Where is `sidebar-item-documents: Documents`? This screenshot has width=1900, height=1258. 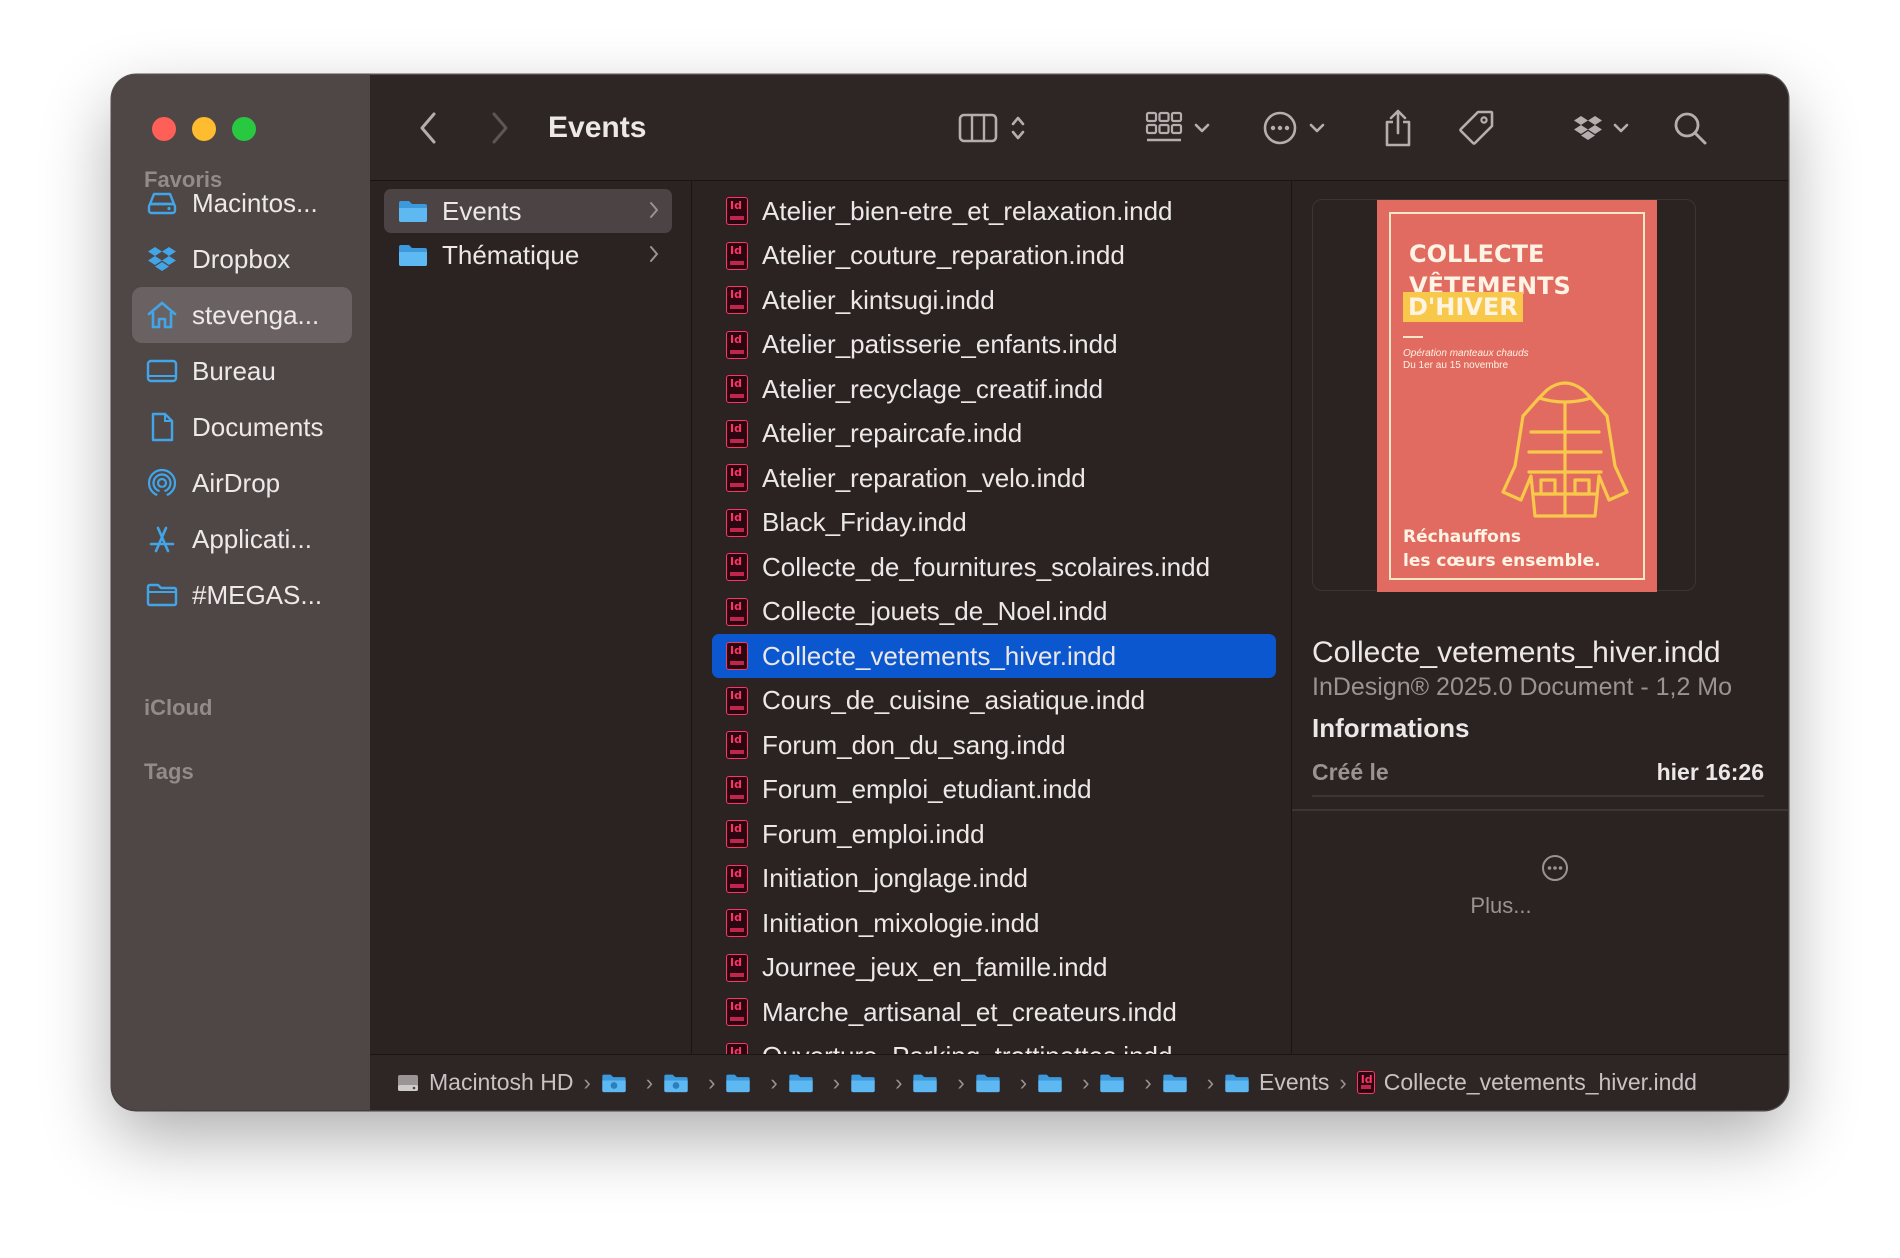
sidebar-item-documents: Documents is located at coordinates (242, 427).